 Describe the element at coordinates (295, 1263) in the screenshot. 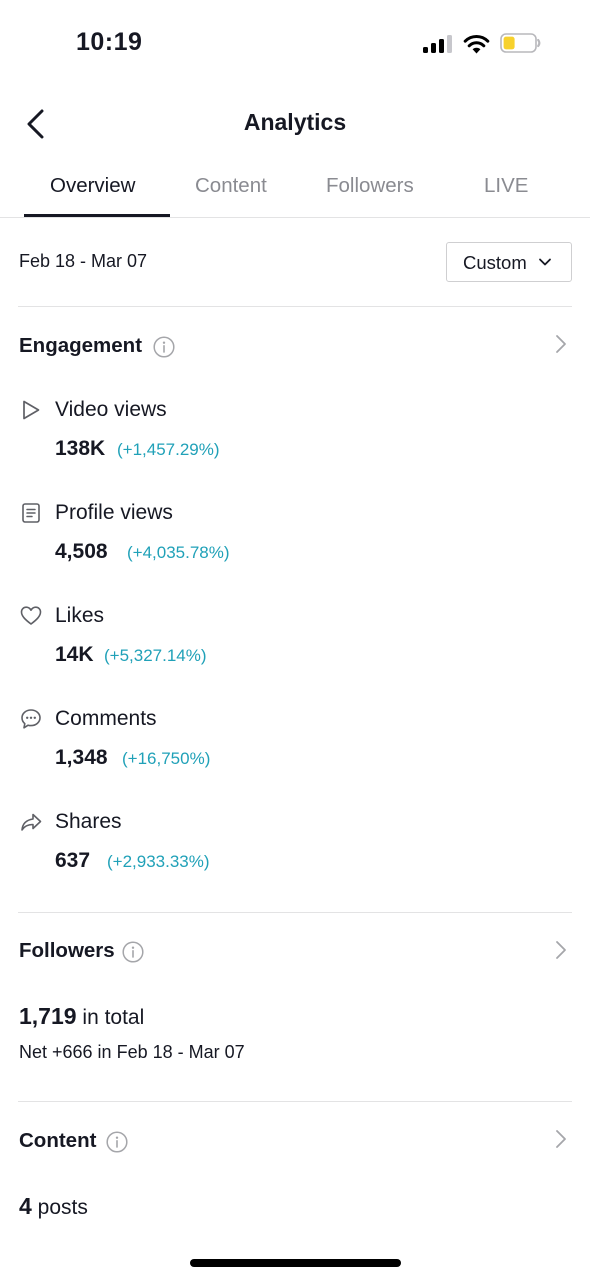

I see `home-indicator` at that location.